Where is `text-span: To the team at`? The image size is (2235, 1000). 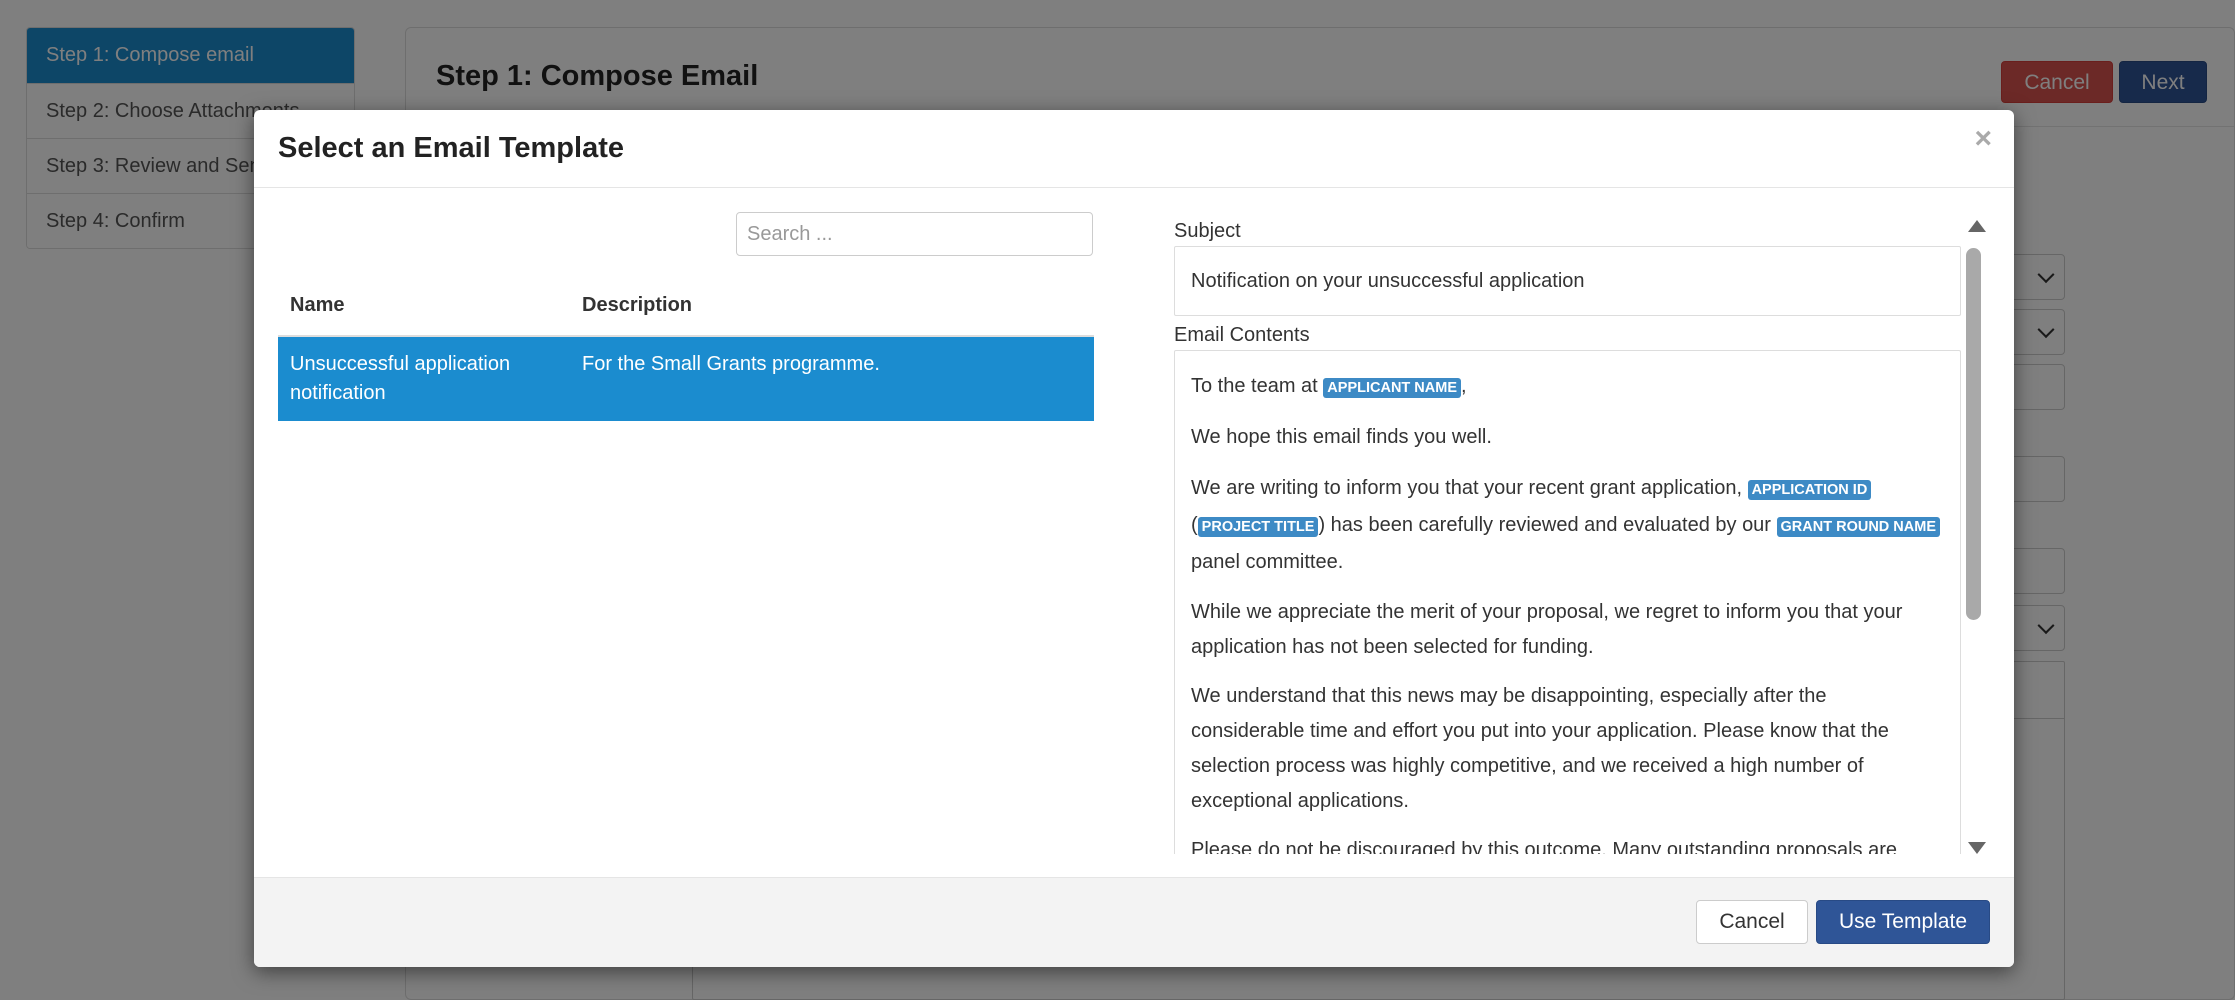
text-span: To the team at is located at coordinates (1257, 386).